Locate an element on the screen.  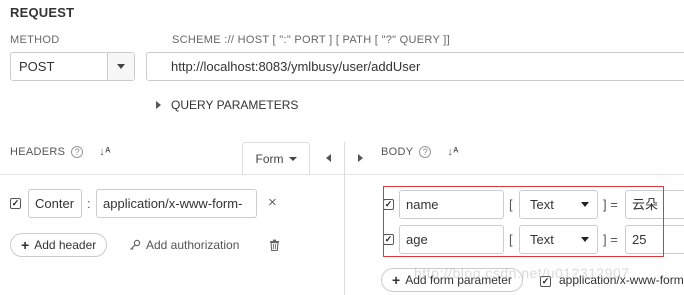
body-separator is located at coordinates (514, 174).